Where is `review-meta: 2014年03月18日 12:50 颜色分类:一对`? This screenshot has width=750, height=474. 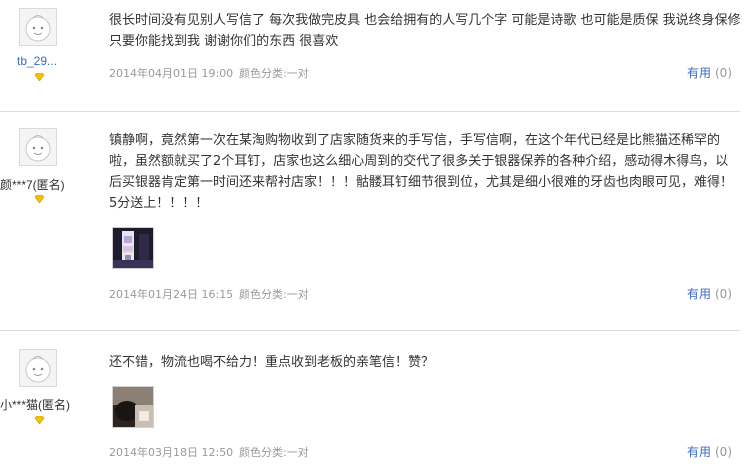 review-meta: 2014年03月18日 12:50 颜色分类:一对 is located at coordinates (209, 452).